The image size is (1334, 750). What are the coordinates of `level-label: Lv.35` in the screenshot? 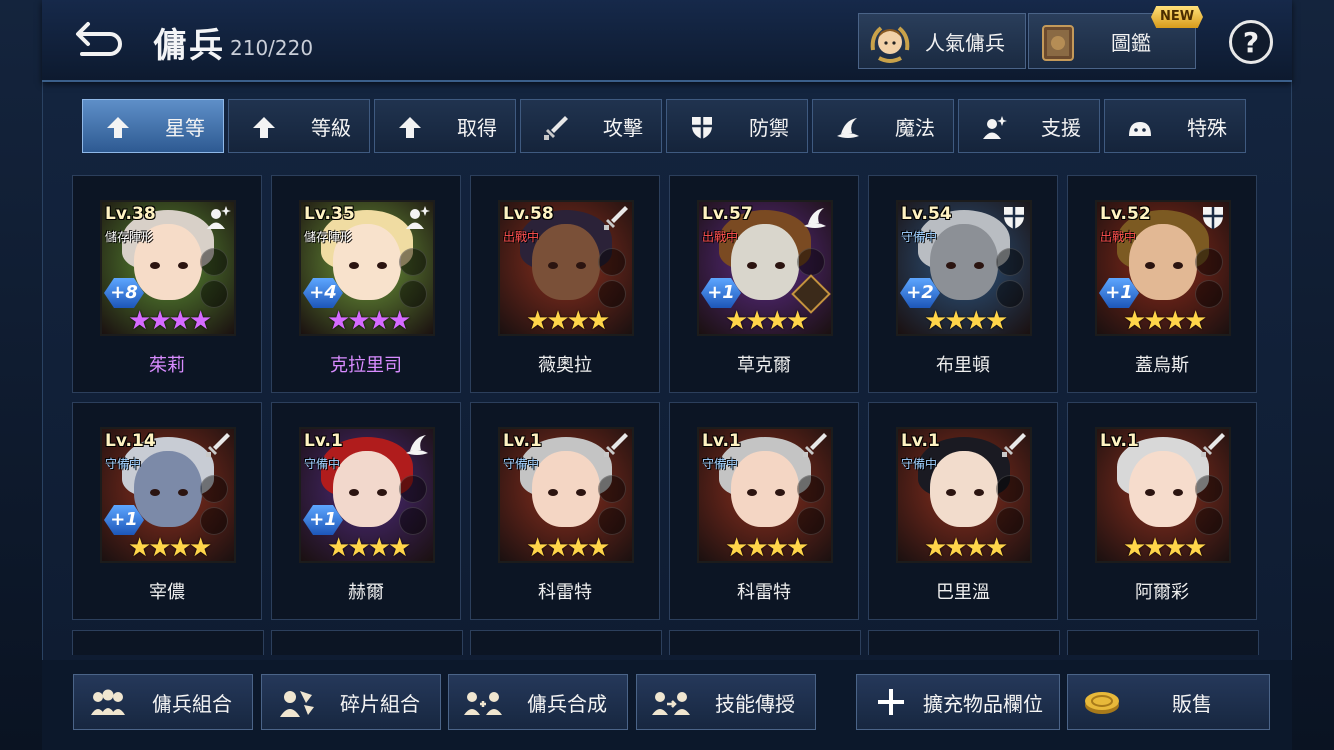 It's located at (329, 214).